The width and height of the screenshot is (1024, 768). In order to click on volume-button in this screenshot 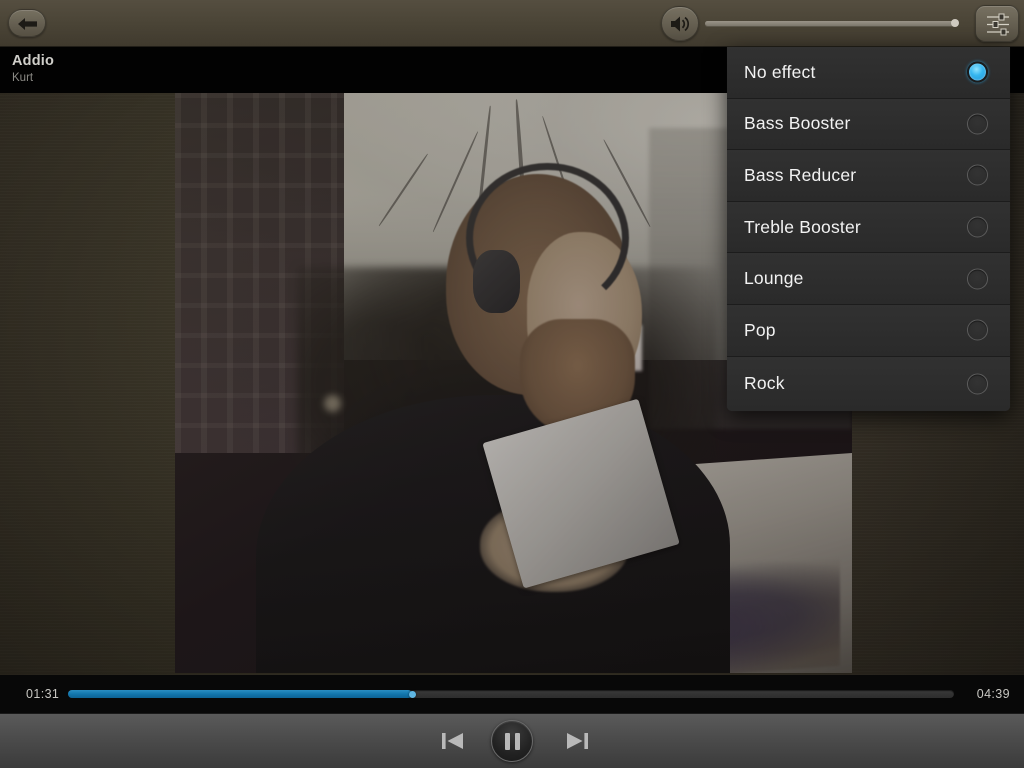, I will do `click(680, 23)`.